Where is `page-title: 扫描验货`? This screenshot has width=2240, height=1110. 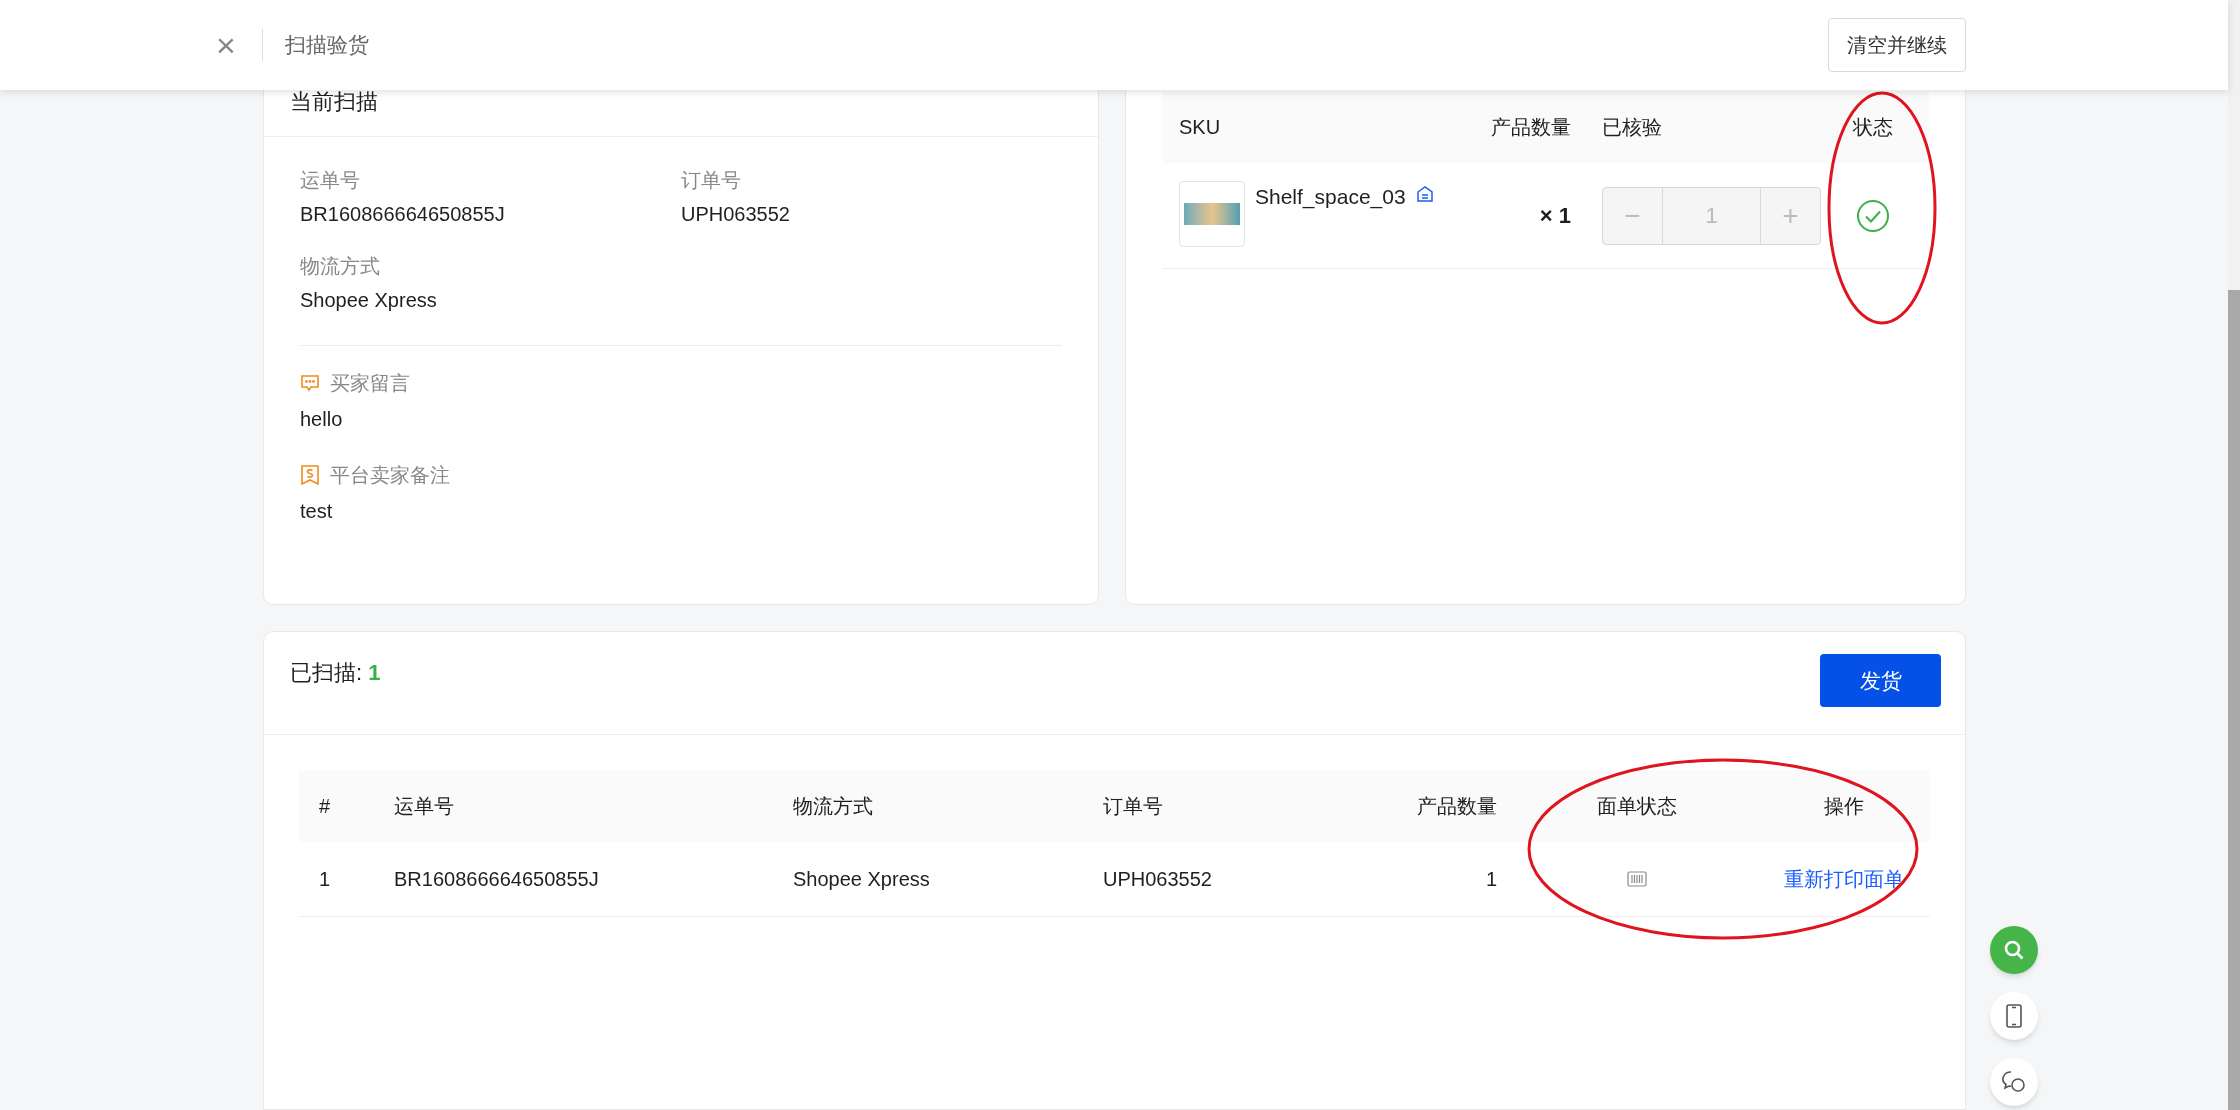 page-title: 扫描验货 is located at coordinates (327, 45).